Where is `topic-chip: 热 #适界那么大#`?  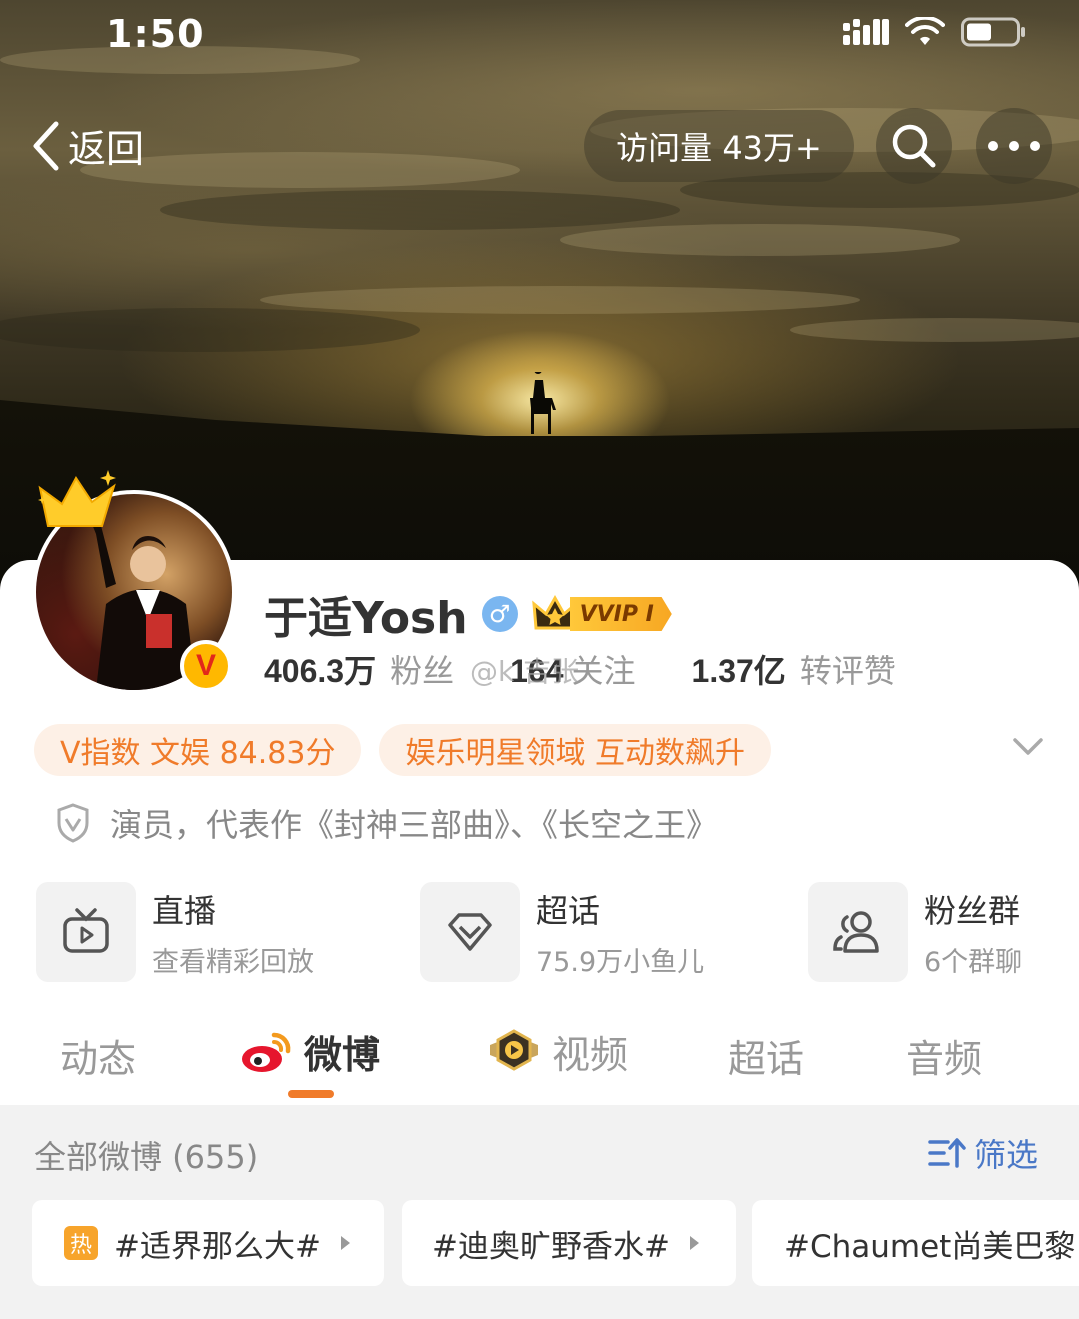
topic-chip: 热 #适界那么大# is located at coordinates (208, 1243).